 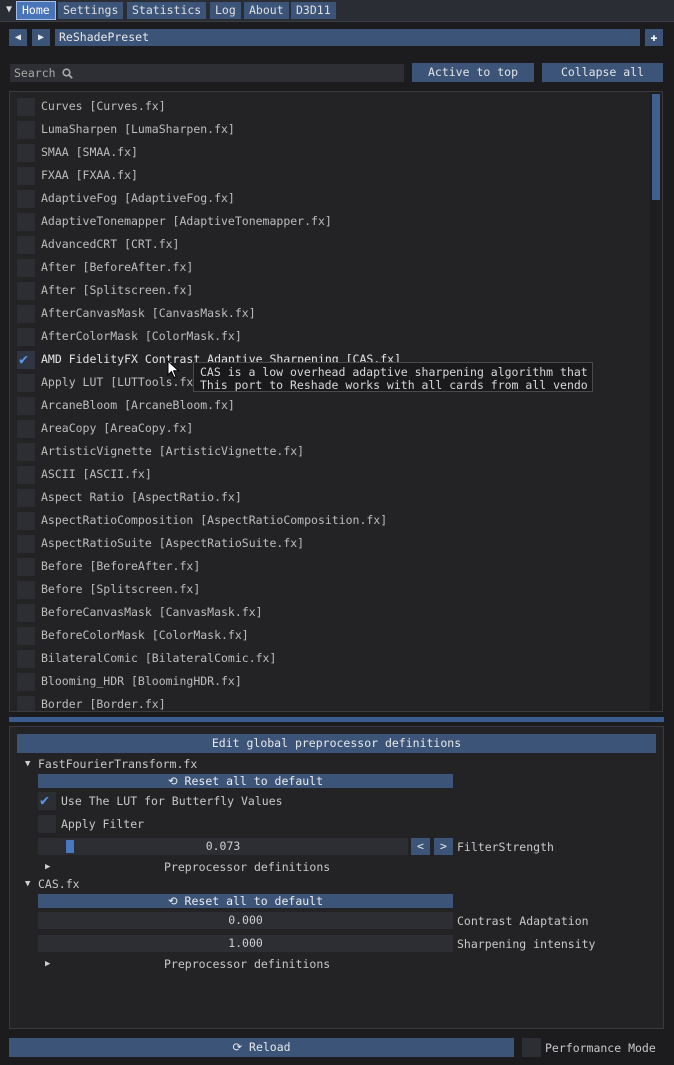 What do you see at coordinates (420, 846) in the screenshot?
I see `decrease-button: <` at bounding box center [420, 846].